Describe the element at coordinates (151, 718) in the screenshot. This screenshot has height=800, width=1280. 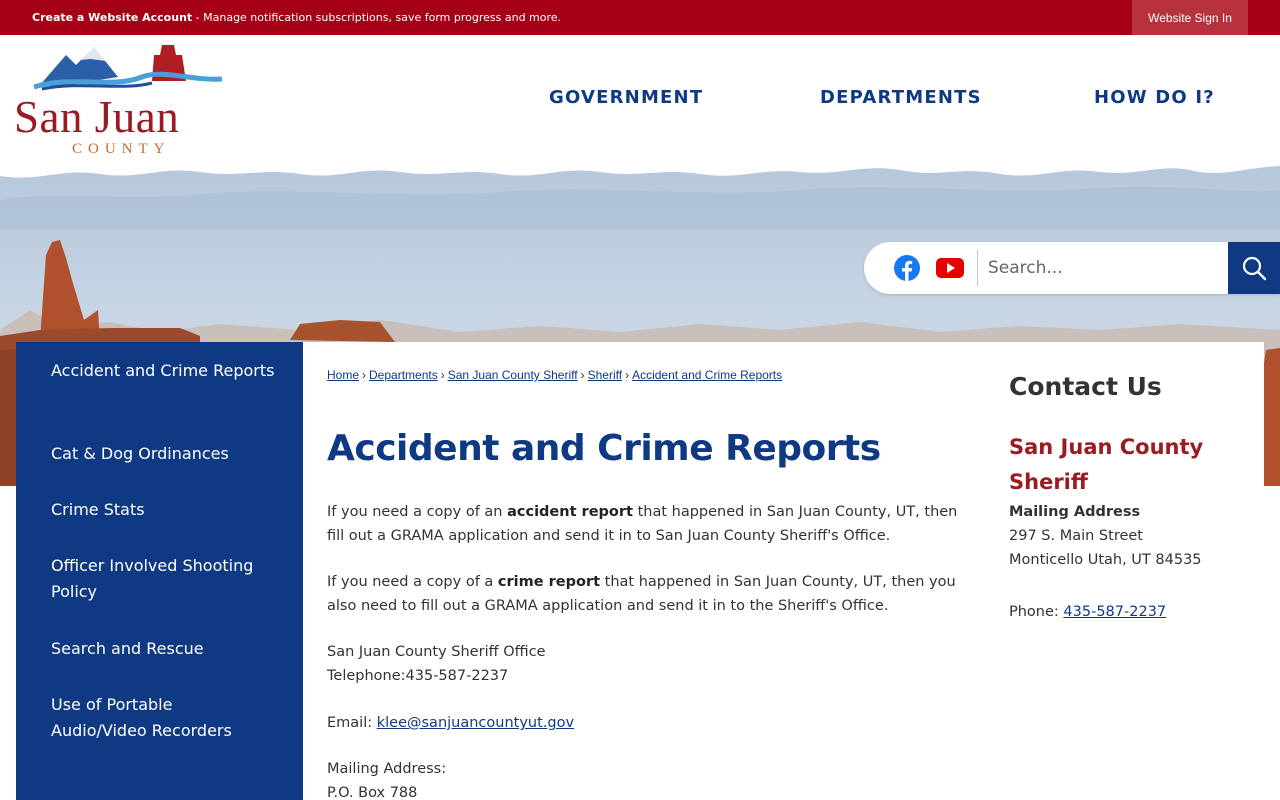
I see `sidebar-item-portable-recorders: Use of Portable Audio/Video Recorders` at that location.